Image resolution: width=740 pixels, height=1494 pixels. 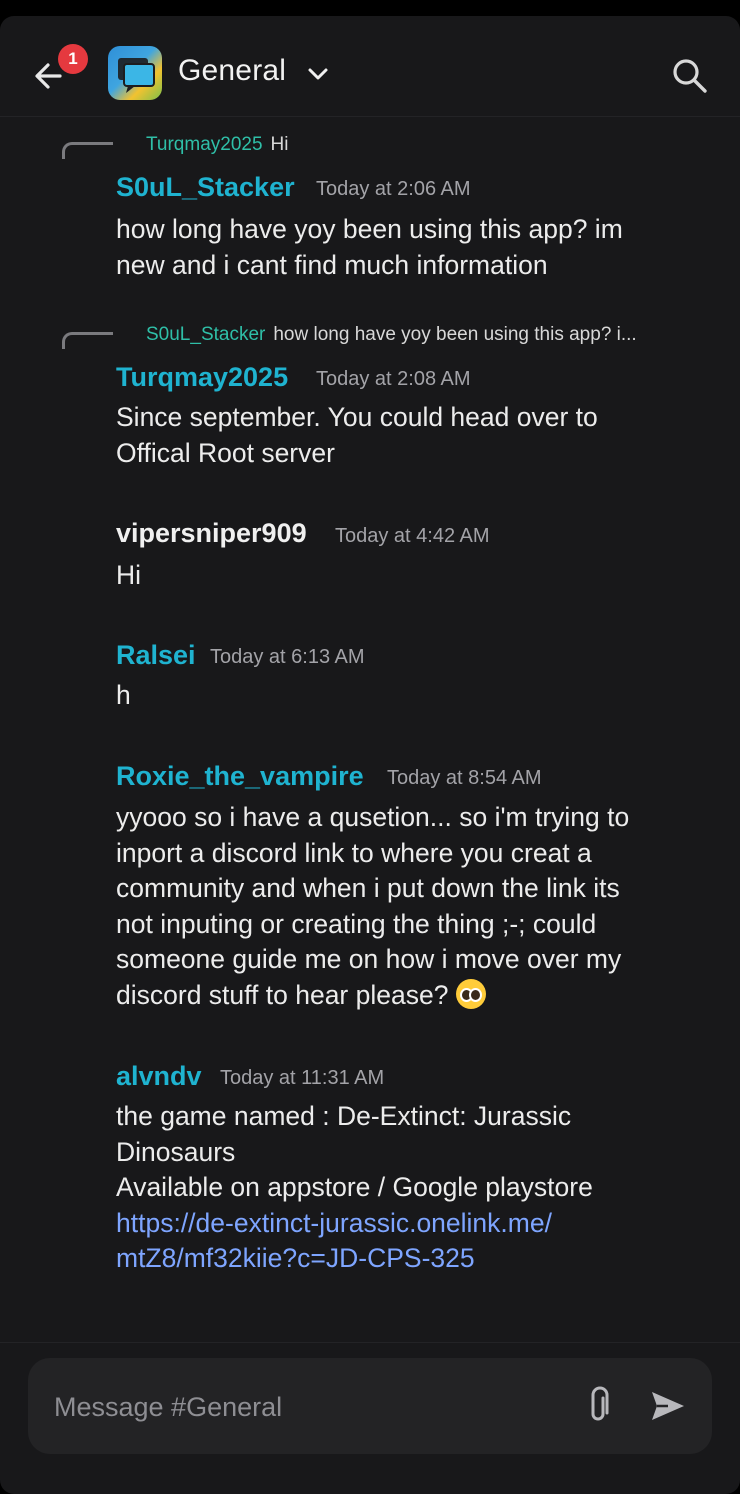 What do you see at coordinates (464, 778) in the screenshot?
I see `message-timestamp: Today at 8:54 AM` at bounding box center [464, 778].